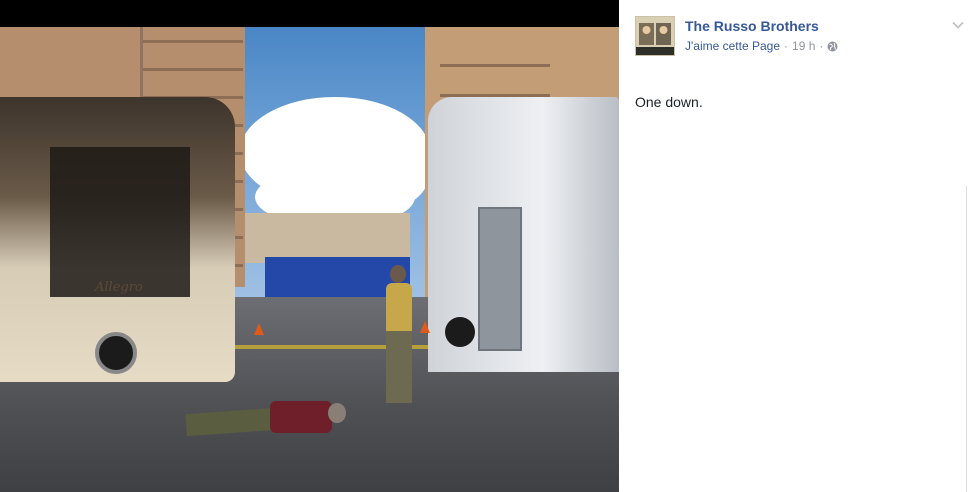 The image size is (979, 492). What do you see at coordinates (399, 308) in the screenshot?
I see `photo-person-torso` at bounding box center [399, 308].